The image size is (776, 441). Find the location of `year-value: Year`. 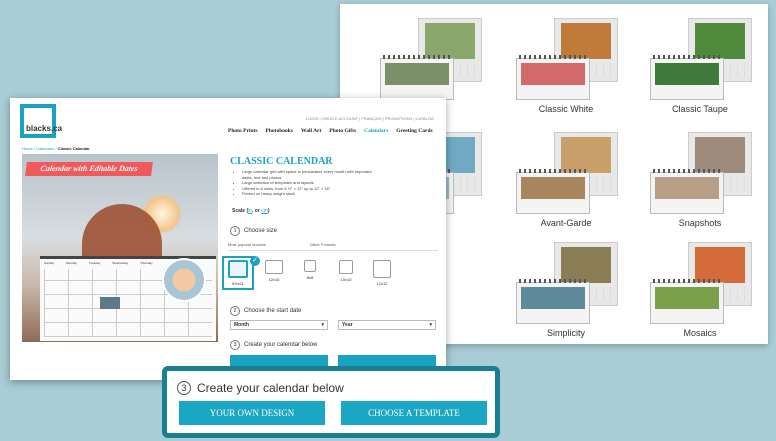

year-value: Year is located at coordinates (347, 325).